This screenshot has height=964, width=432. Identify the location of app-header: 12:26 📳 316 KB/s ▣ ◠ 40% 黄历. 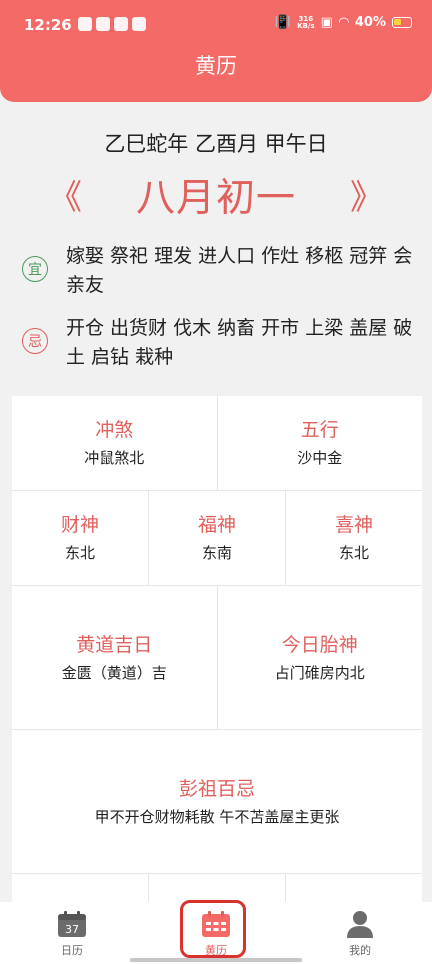
(216, 51).